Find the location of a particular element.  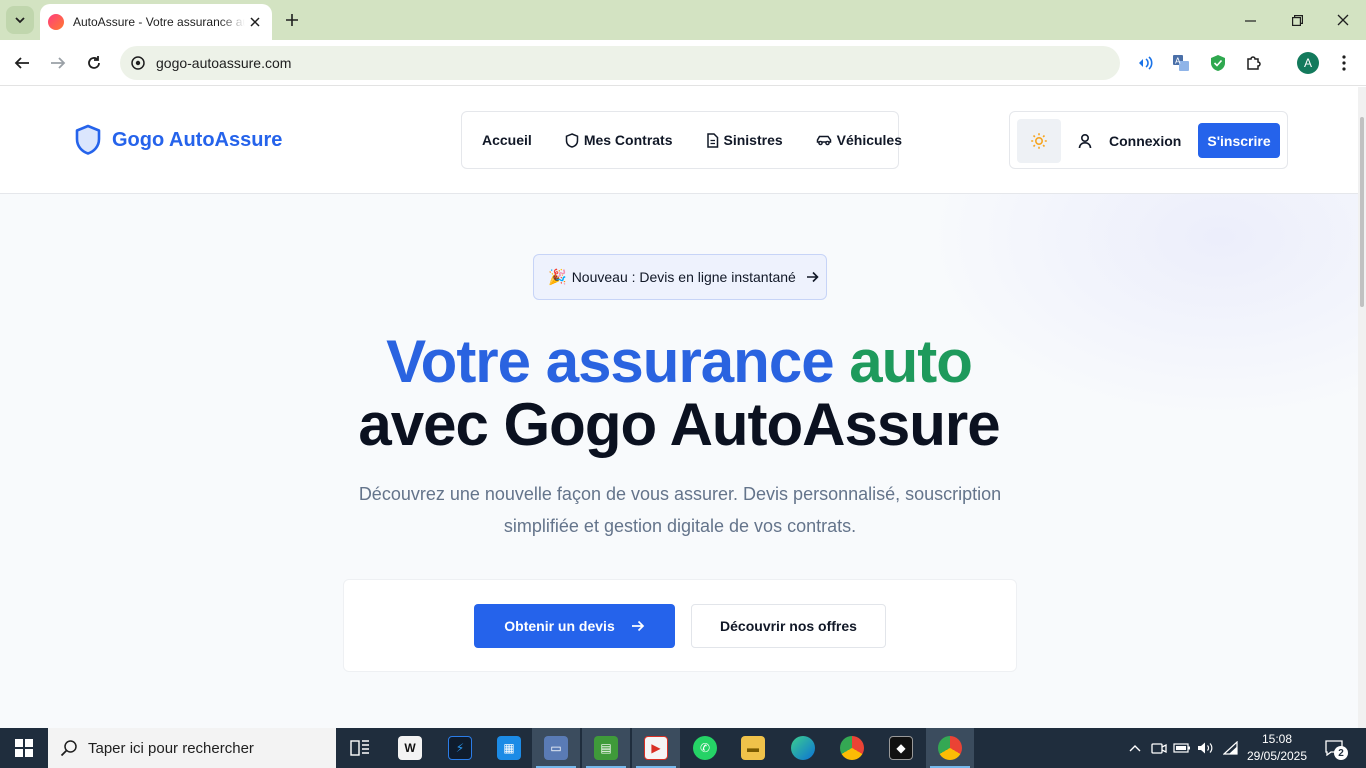

document-icon is located at coordinates (712, 140).